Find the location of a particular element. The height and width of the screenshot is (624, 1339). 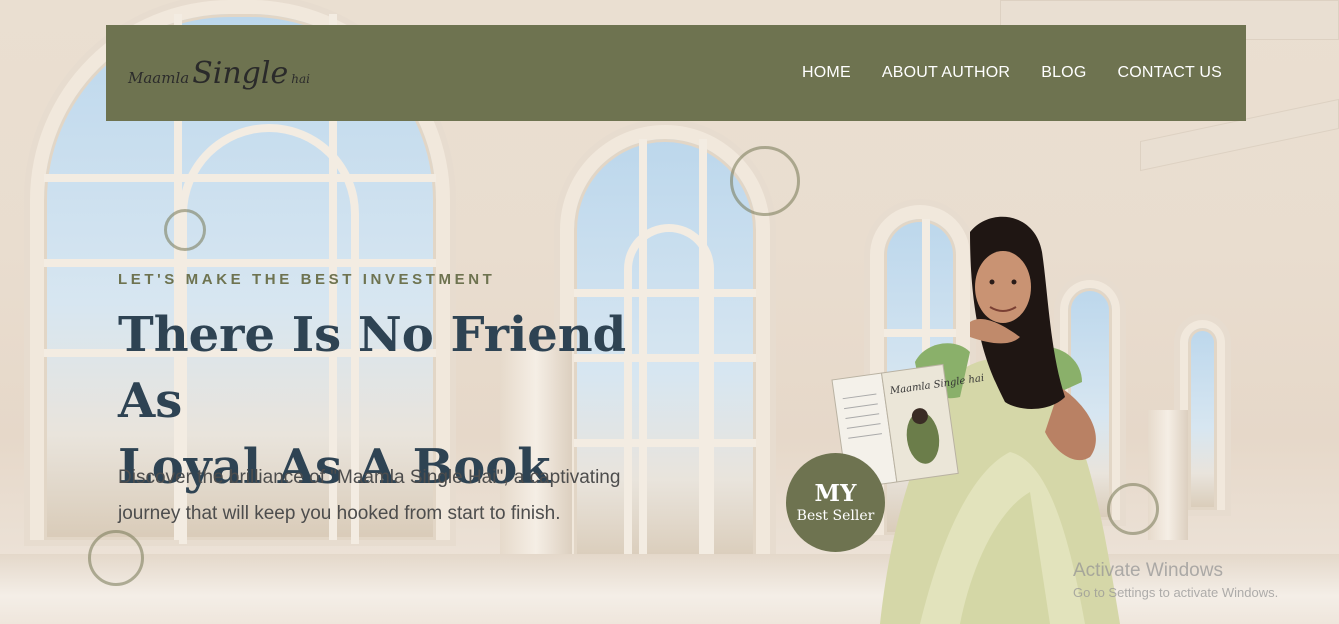

badge-line1: MY is located at coordinates (835, 493).